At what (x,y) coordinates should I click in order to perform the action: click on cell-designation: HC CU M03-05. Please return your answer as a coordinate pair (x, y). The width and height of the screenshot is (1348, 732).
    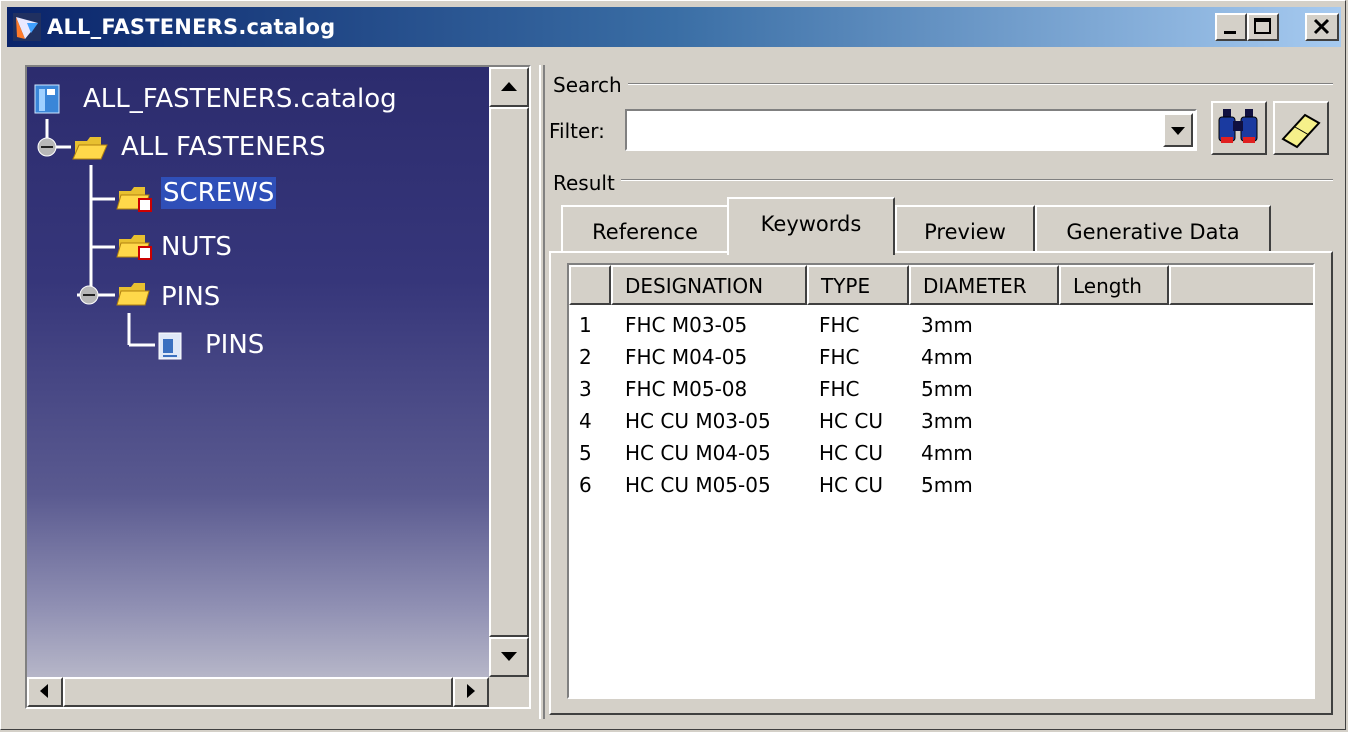
    Looking at the image, I should click on (698, 421).